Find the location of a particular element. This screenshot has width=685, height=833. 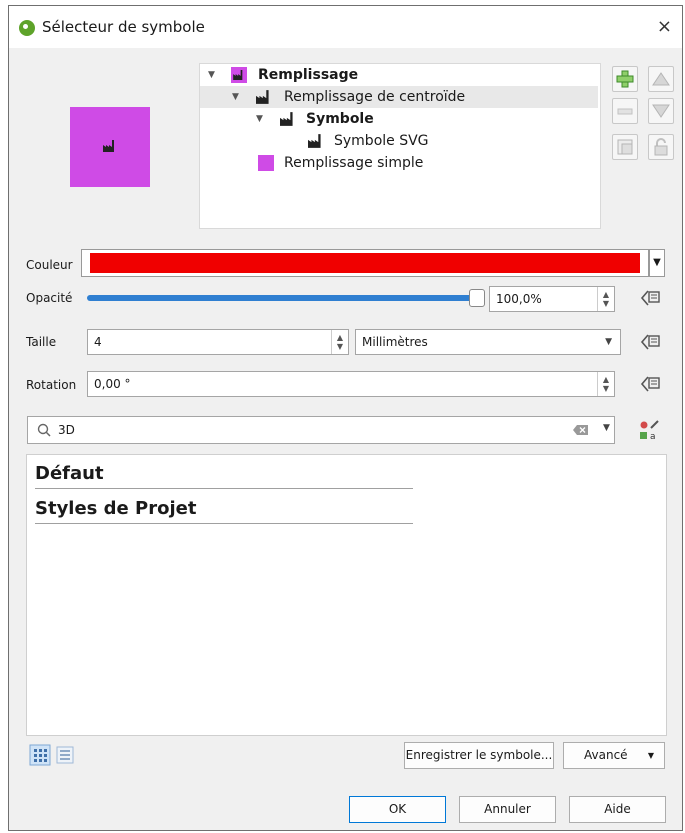

color-swatch is located at coordinates (365, 263).